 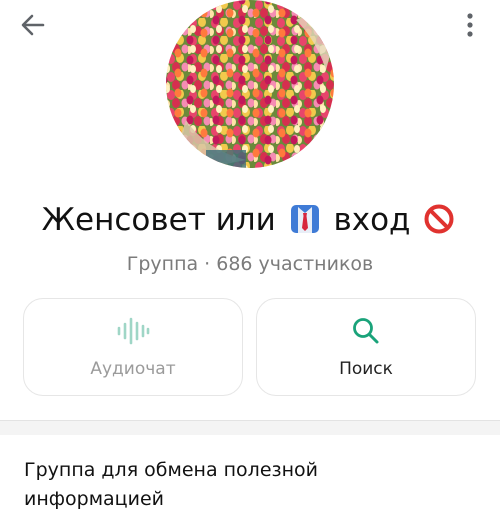 What do you see at coordinates (250, 428) in the screenshot?
I see `section-separator-band` at bounding box center [250, 428].